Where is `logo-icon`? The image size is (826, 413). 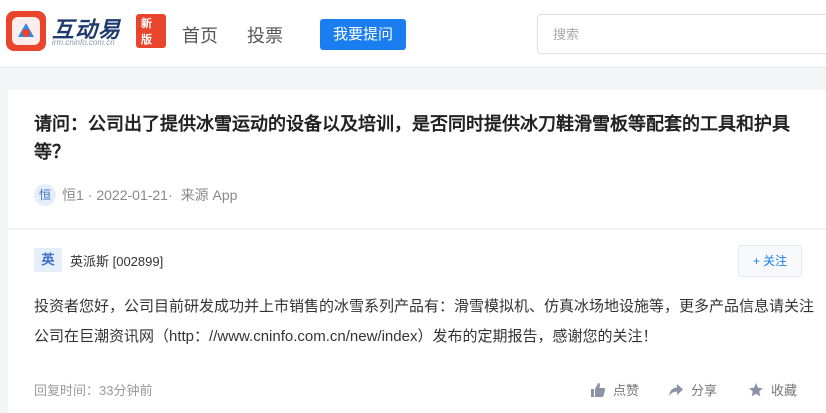
logo-icon is located at coordinates (26, 31).